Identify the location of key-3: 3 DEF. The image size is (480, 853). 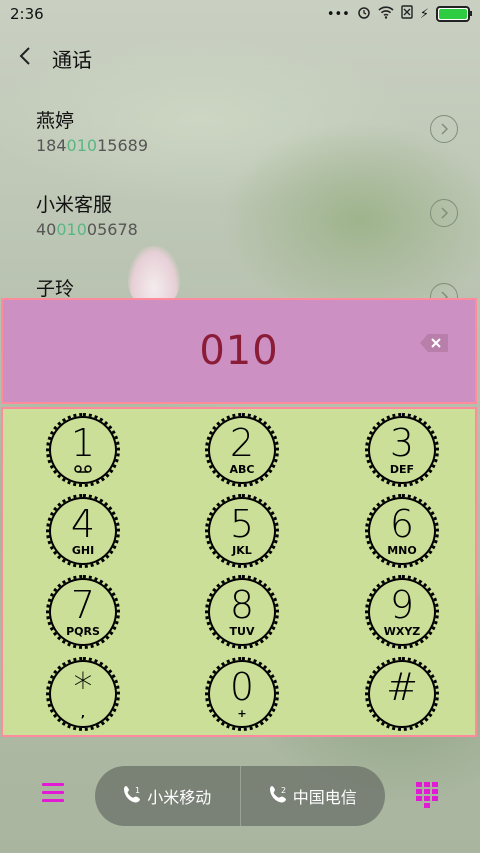
(402, 450).